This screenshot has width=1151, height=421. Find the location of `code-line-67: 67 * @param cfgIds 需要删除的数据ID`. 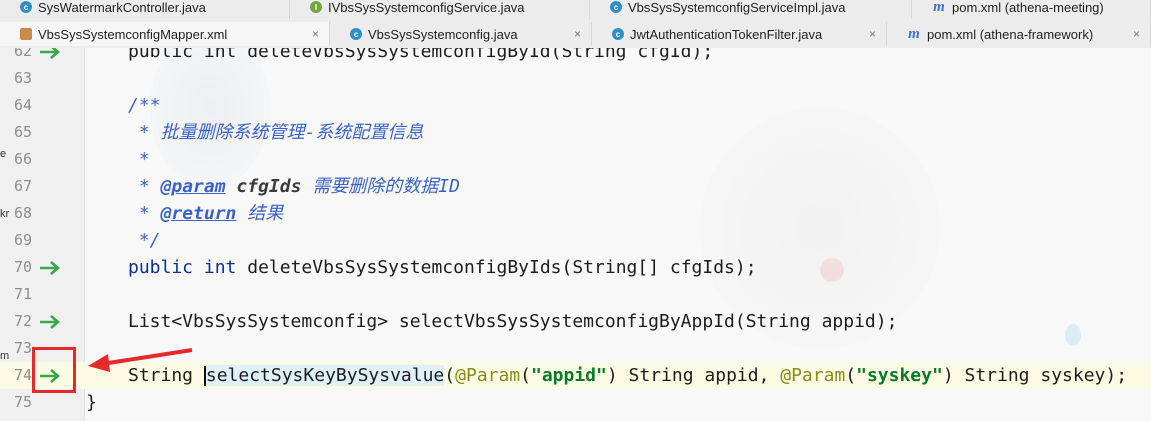

code-line-67: 67 * @param cfgIds 需要删除的数据ID is located at coordinates (575, 186).